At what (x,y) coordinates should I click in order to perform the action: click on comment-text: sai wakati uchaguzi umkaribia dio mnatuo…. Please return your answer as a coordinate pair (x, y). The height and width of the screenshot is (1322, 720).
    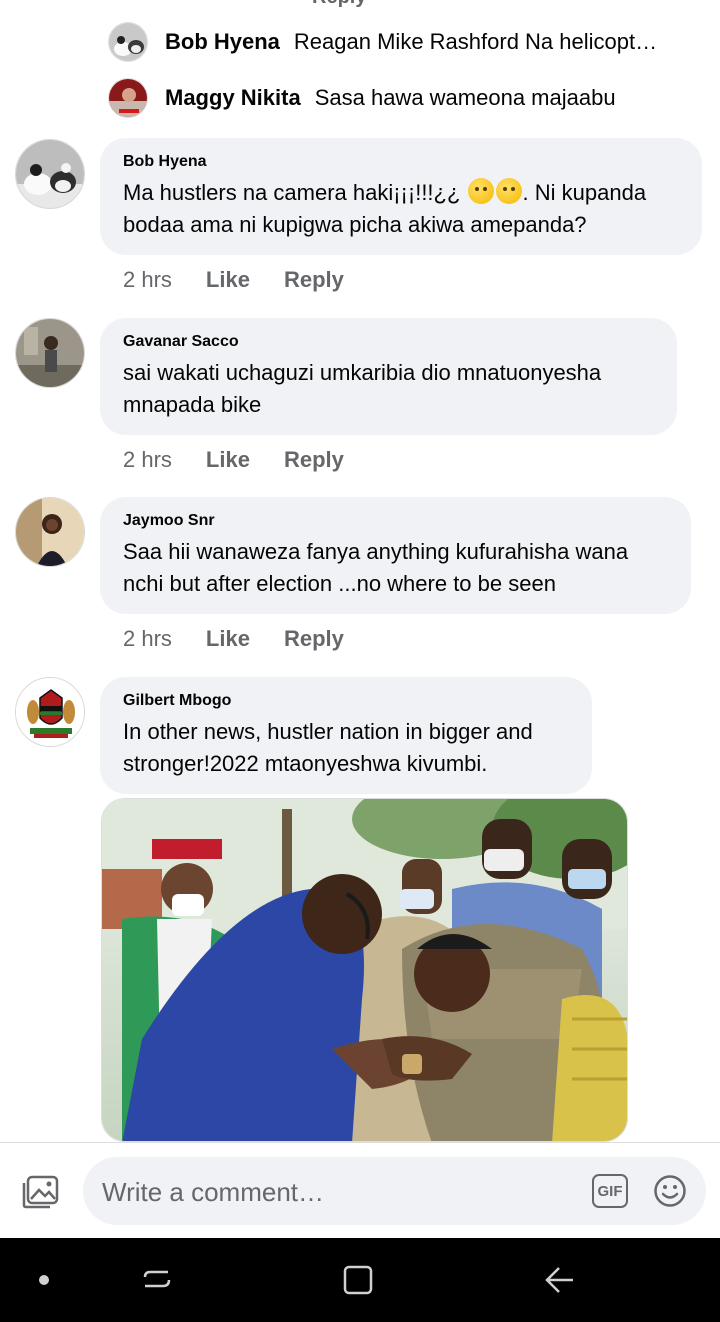
    Looking at the image, I should click on (362, 388).